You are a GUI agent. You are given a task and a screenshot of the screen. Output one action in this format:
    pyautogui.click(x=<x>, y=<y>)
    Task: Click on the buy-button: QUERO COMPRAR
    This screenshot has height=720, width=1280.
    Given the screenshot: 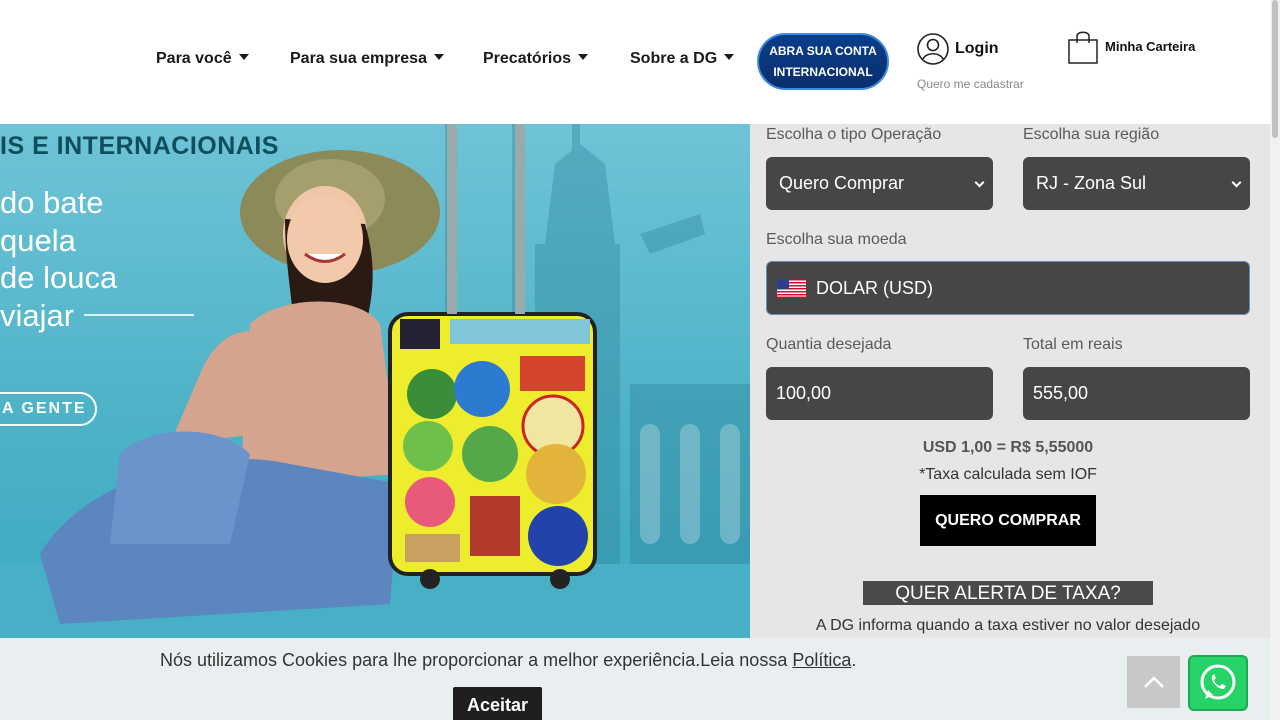 What is the action you would take?
    pyautogui.click(x=1008, y=520)
    